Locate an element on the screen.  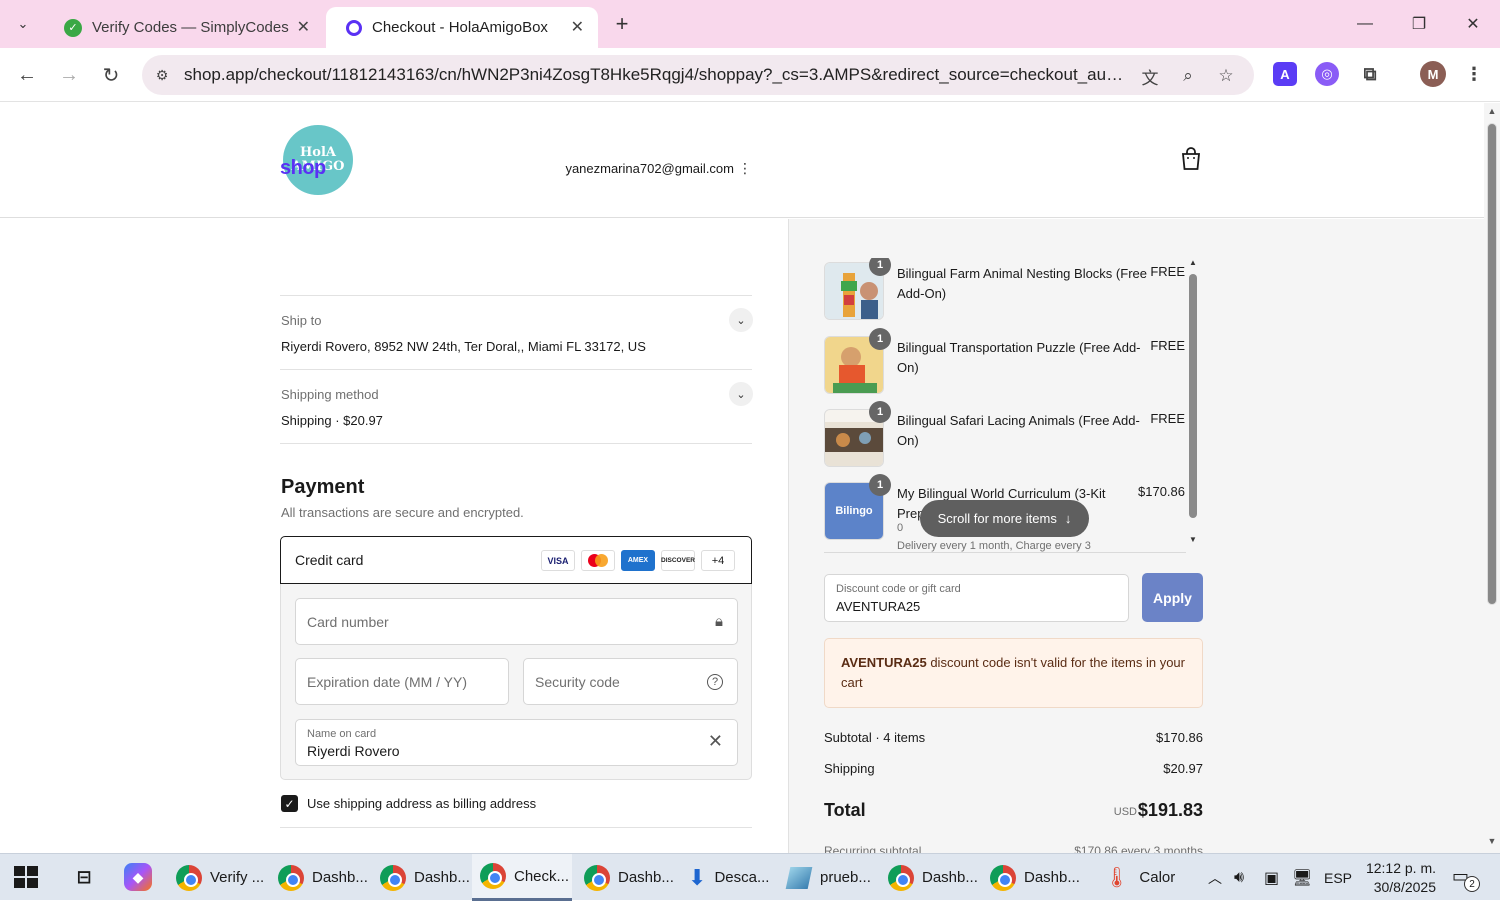
account-email: yanezmarina702@gmail.com is located at coordinates (649, 168).